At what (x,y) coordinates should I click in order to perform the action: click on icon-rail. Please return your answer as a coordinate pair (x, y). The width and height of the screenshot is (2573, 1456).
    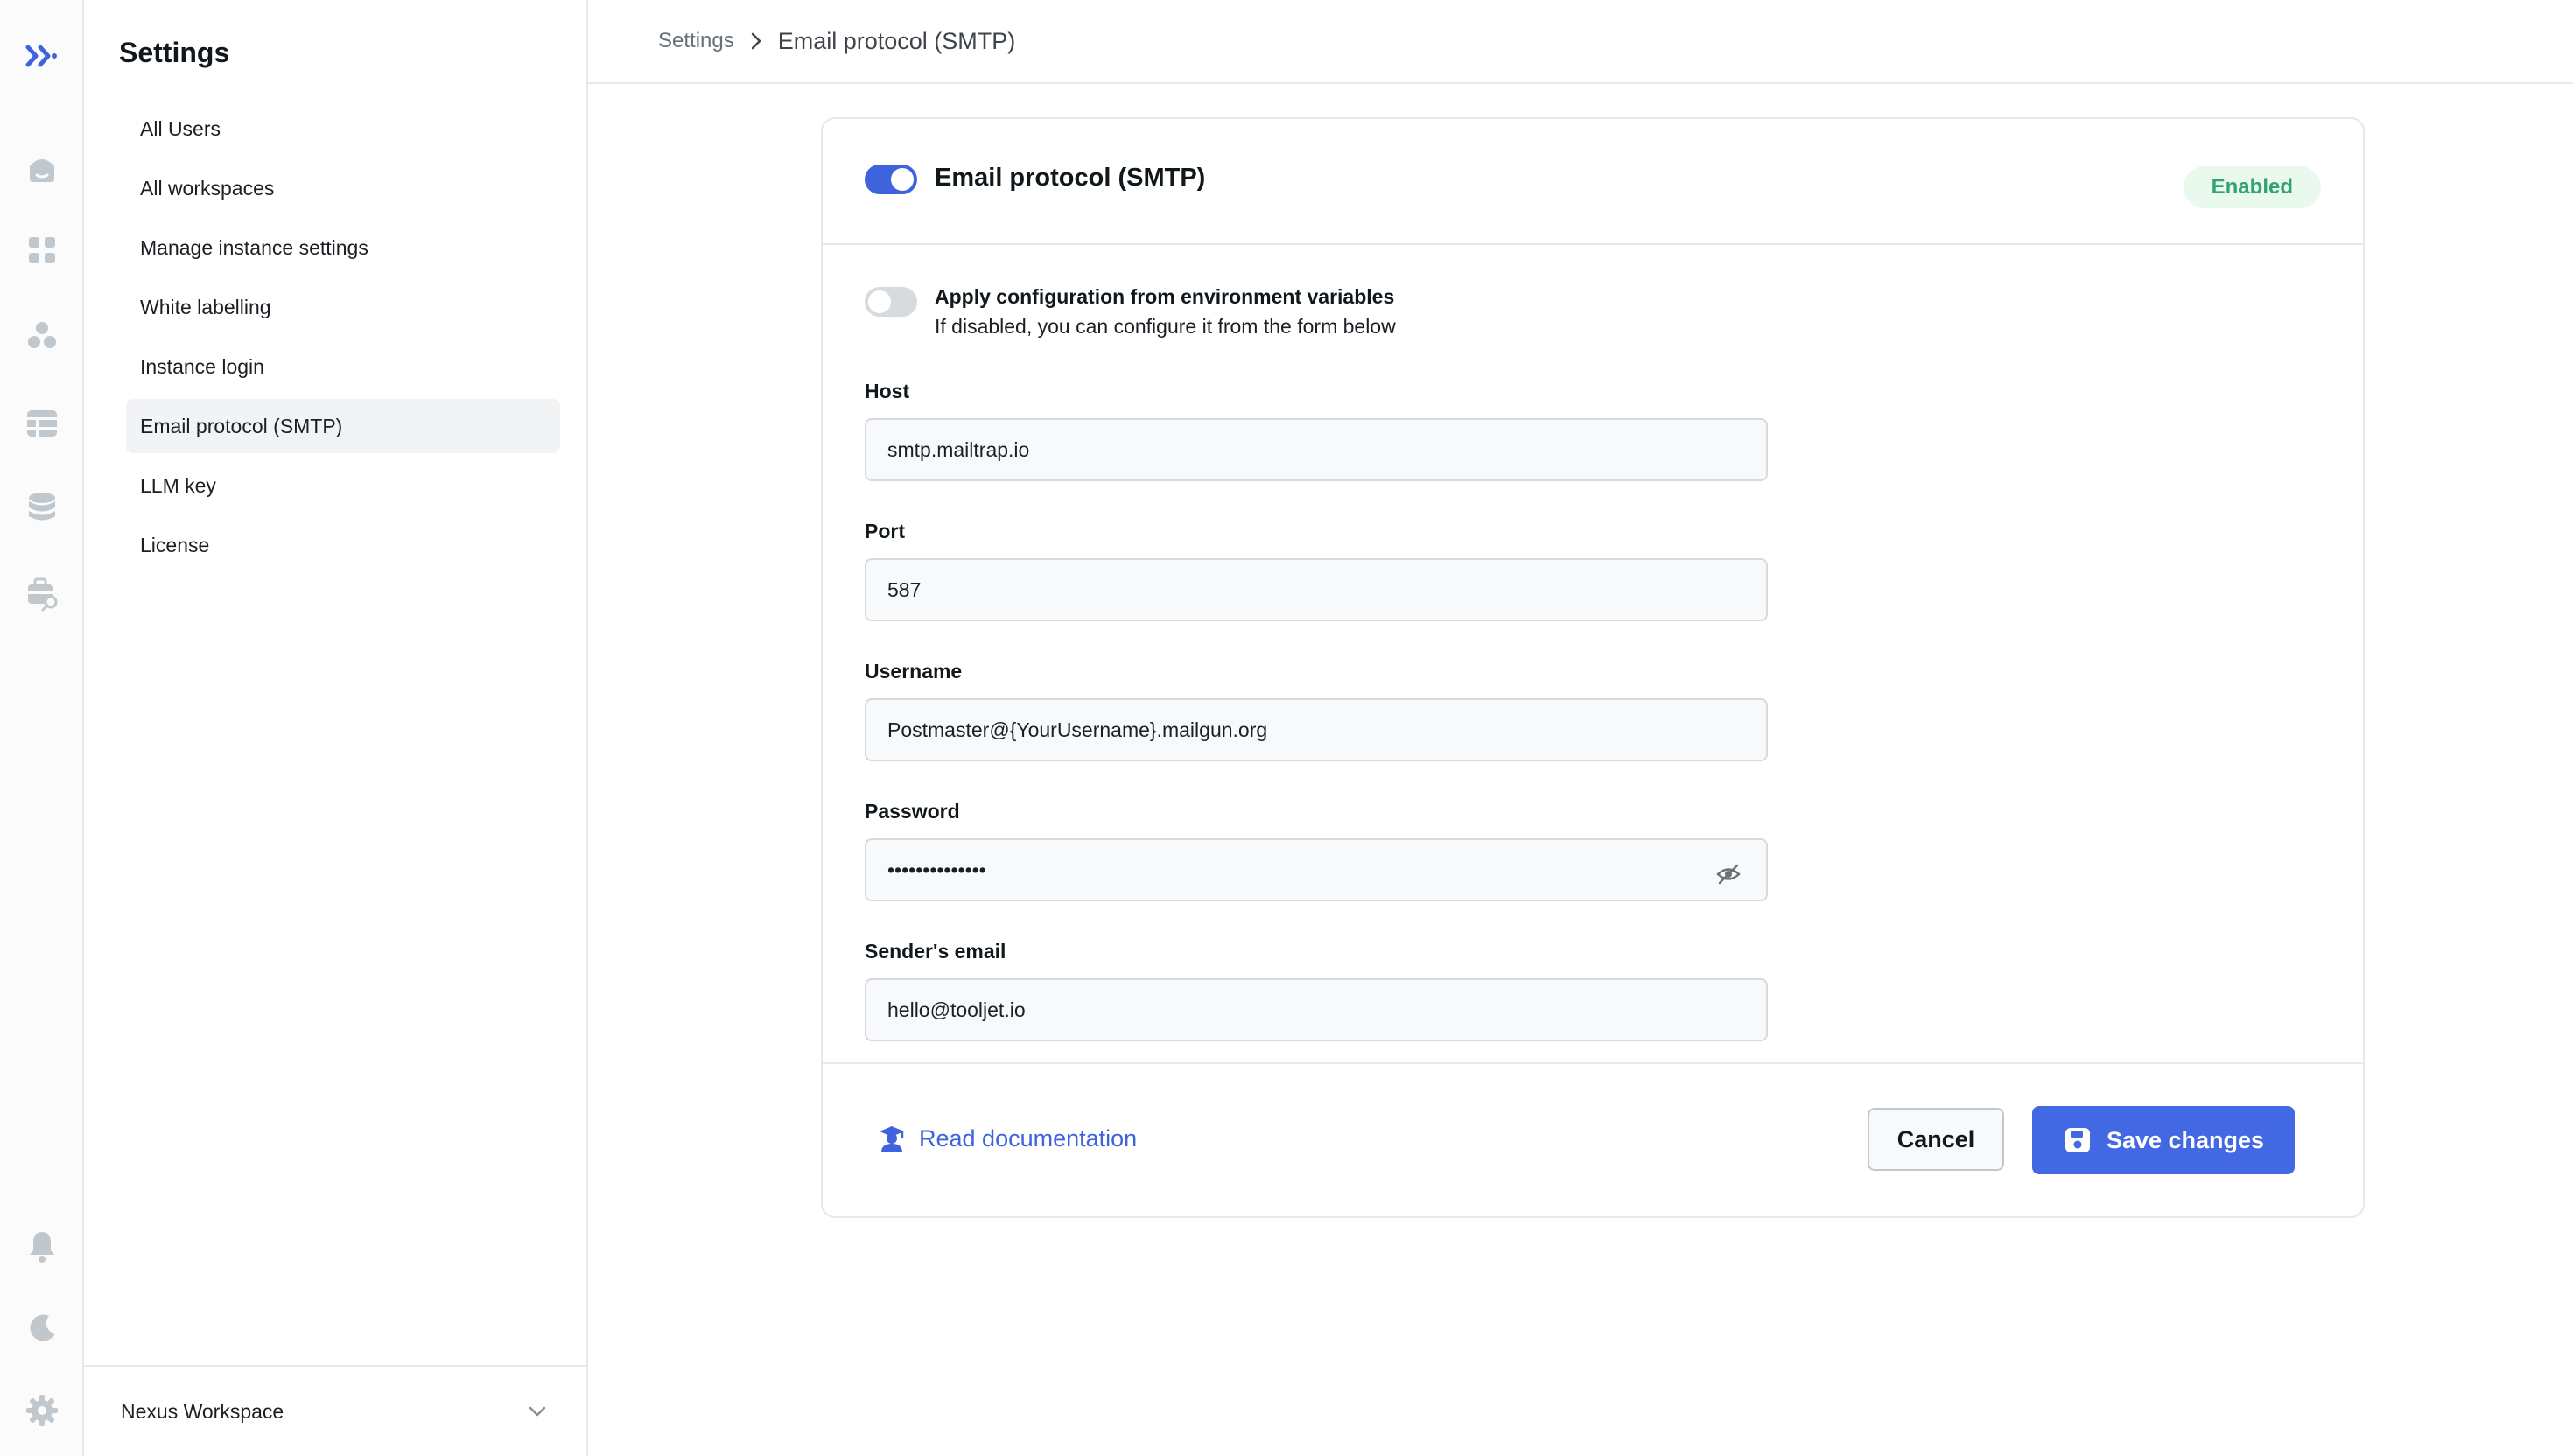
    Looking at the image, I should click on (42, 728).